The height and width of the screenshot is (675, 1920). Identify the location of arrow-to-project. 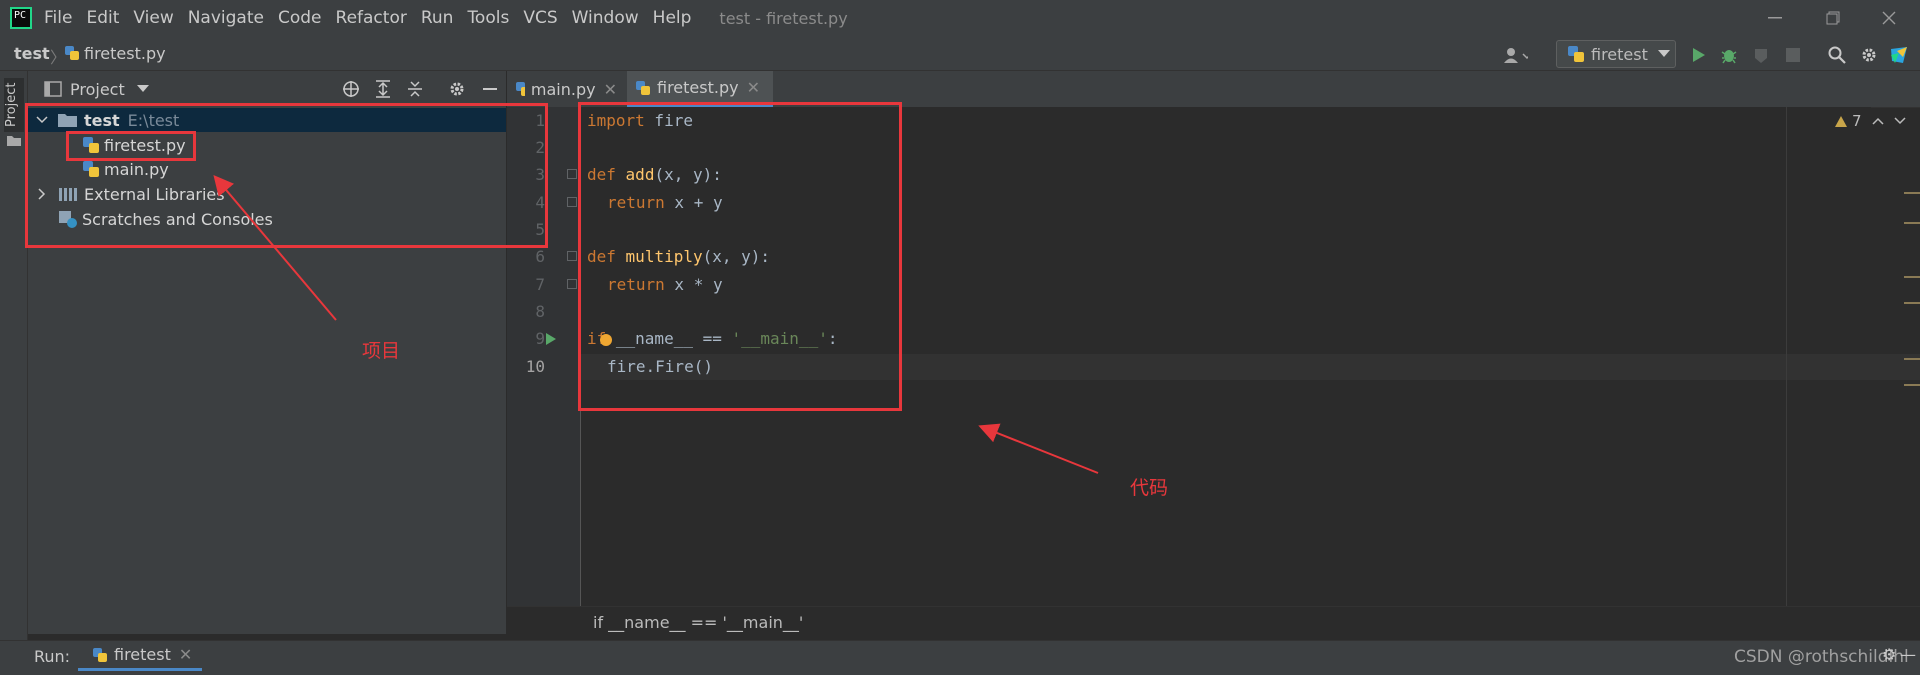
(275, 247).